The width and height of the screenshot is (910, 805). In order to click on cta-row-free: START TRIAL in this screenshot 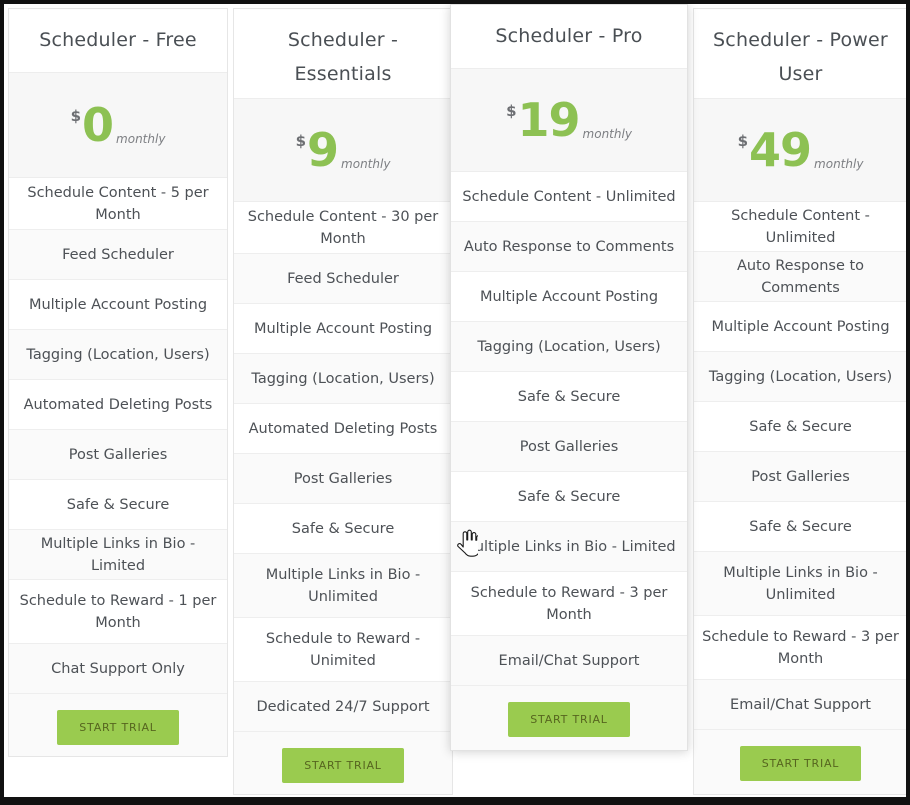, I will do `click(118, 725)`.